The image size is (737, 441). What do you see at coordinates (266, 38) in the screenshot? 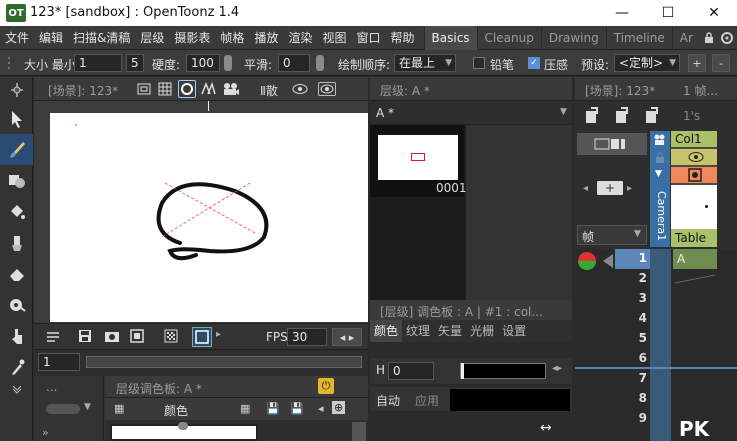
I see `menu-play: 播放` at bounding box center [266, 38].